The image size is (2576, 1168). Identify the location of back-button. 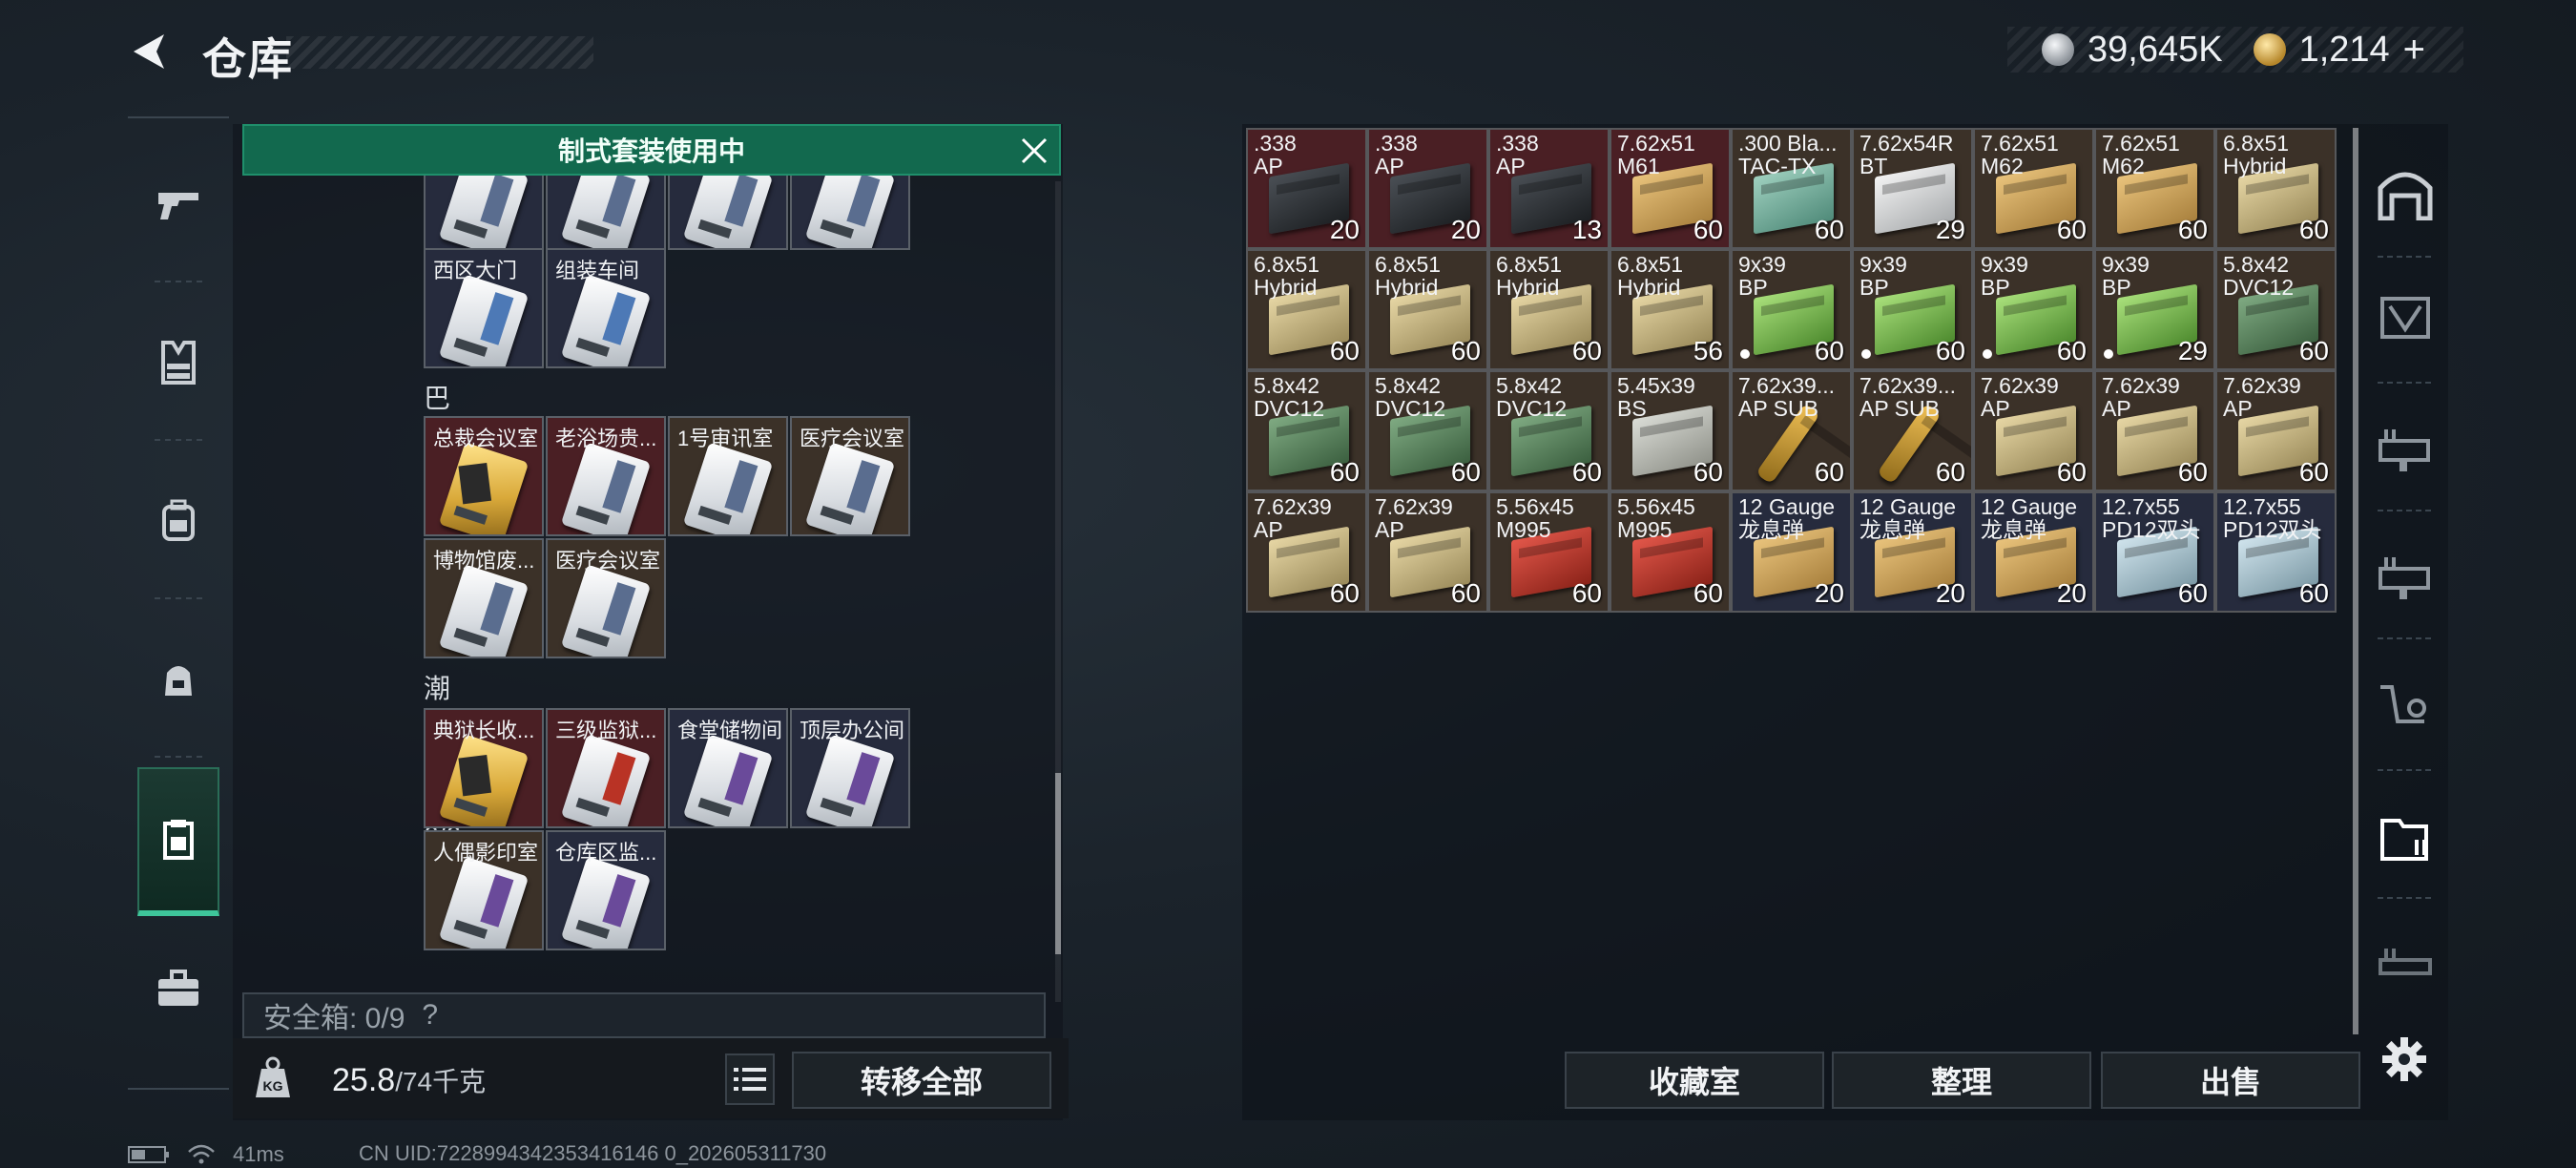
(149, 52).